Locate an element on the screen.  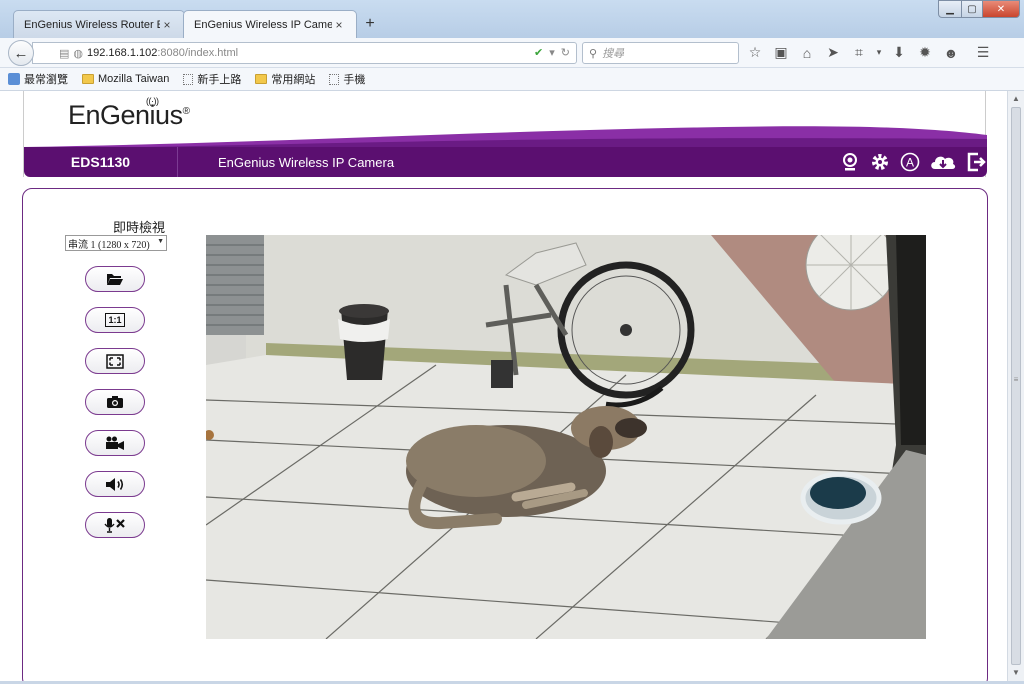
one-to-one-icon: 1:1 is located at coordinates (115, 320).